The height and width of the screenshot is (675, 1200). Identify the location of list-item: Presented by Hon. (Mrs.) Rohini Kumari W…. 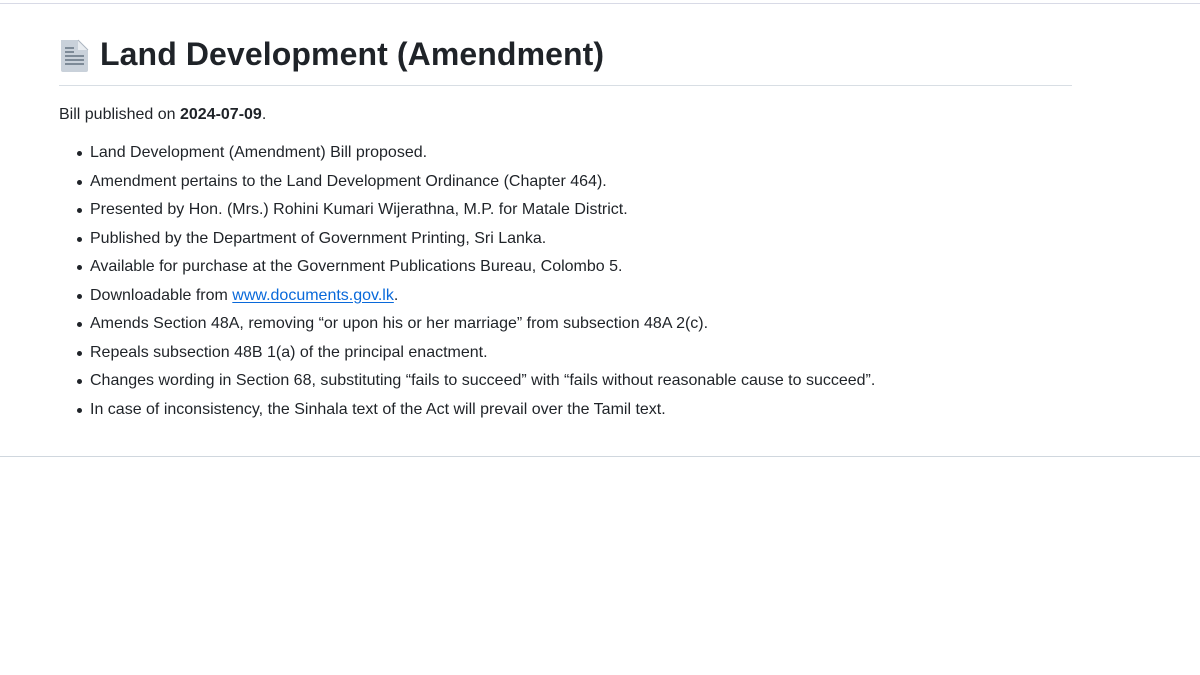
(565, 210).